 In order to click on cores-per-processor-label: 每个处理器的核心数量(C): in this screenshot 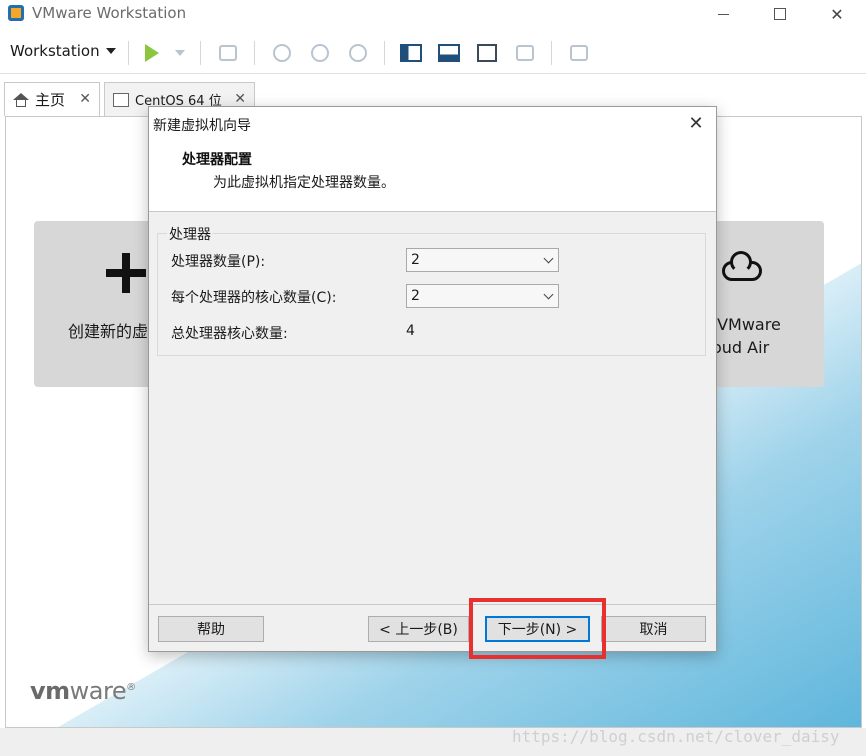, I will do `click(254, 298)`.